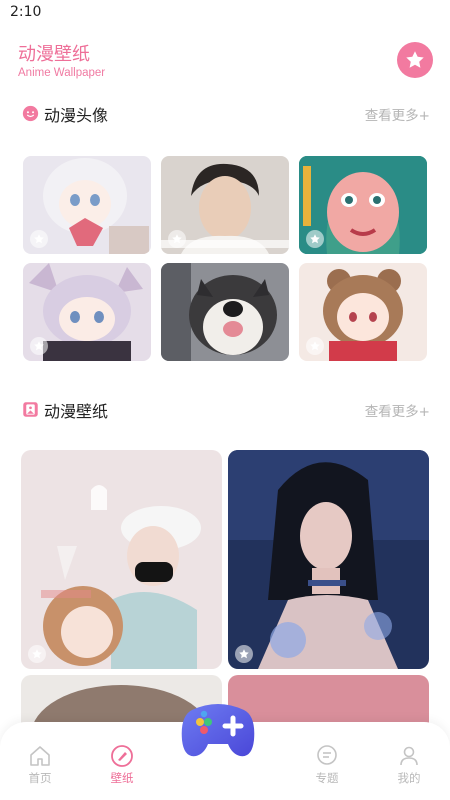  Describe the element at coordinates (40, 778) in the screenshot. I see `nav-label-home: 首页` at that location.